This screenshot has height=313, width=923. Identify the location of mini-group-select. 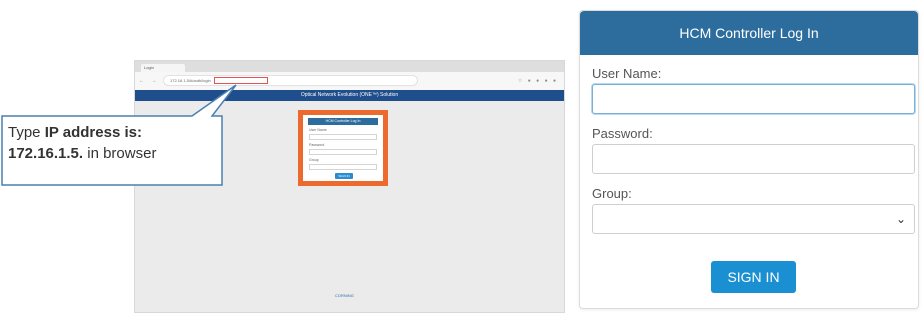
(343, 167).